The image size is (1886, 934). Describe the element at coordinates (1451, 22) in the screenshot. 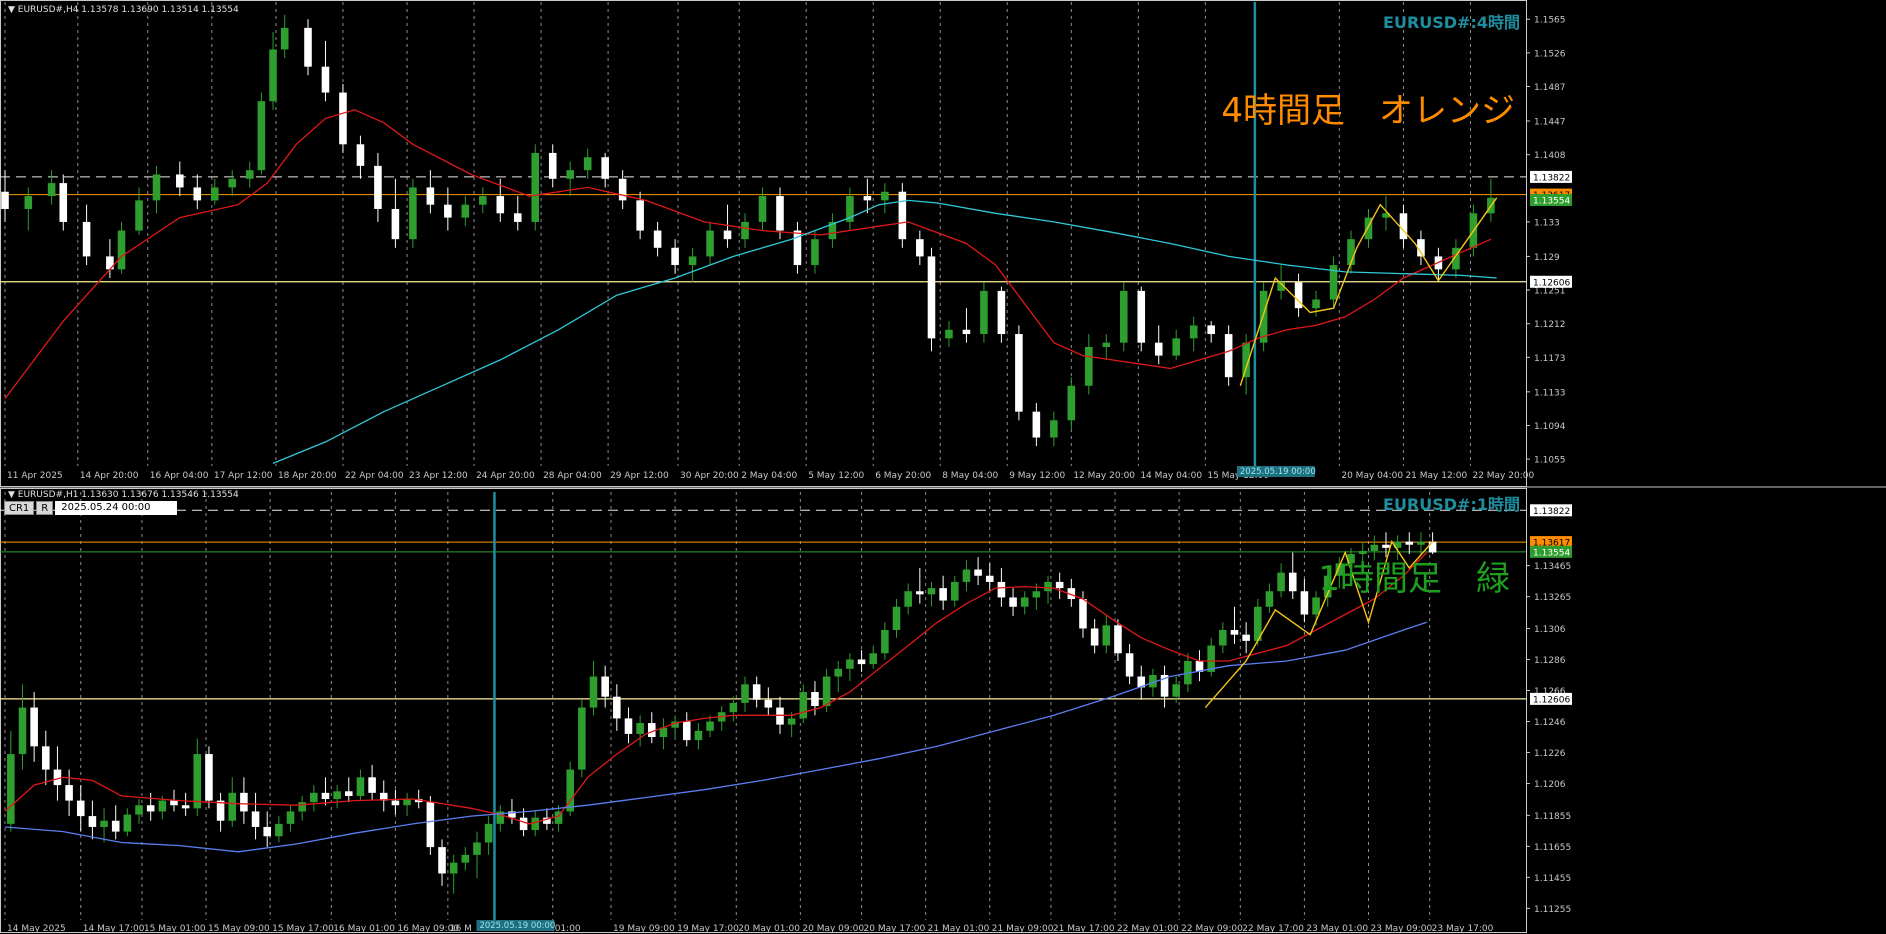

I see `symbol-watermark: EURUSD#:4時間` at that location.